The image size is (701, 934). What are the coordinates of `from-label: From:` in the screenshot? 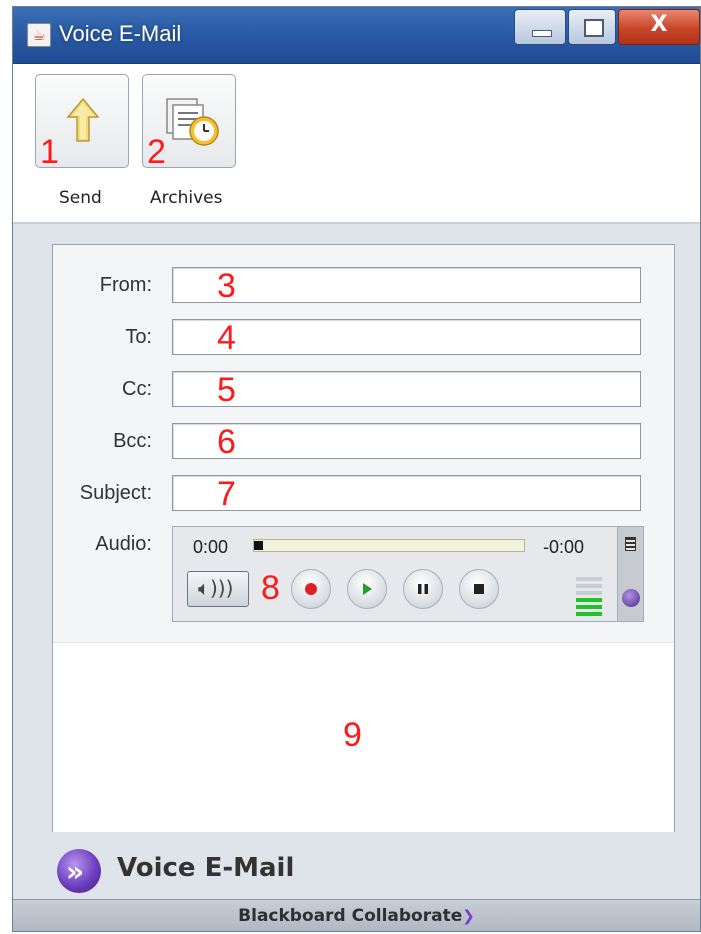 It's located at (125, 285).